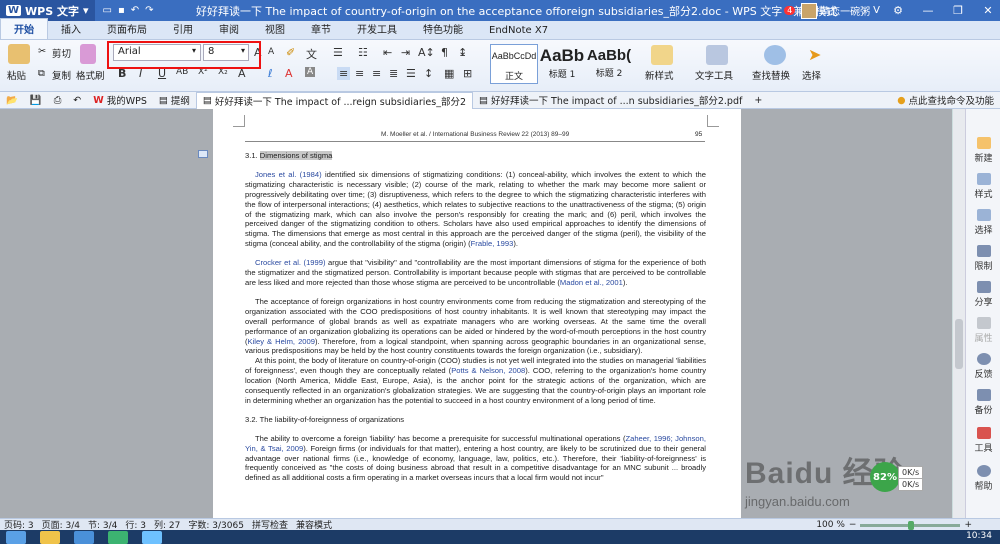 The image size is (1000, 544). What do you see at coordinates (310, 72) in the screenshot?
I see `char-shading-icon: A` at bounding box center [310, 72].